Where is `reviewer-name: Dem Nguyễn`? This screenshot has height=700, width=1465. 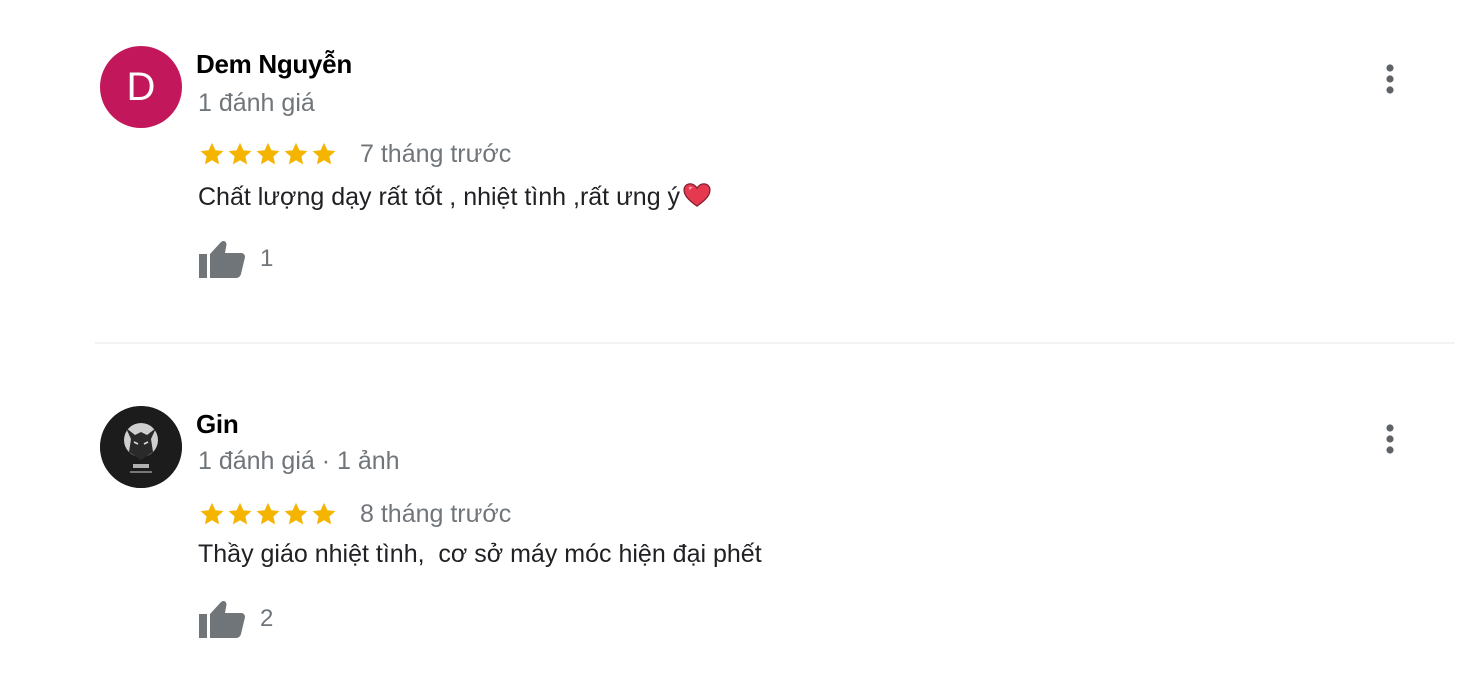
reviewer-name: Dem Nguyễn is located at coordinates (274, 64).